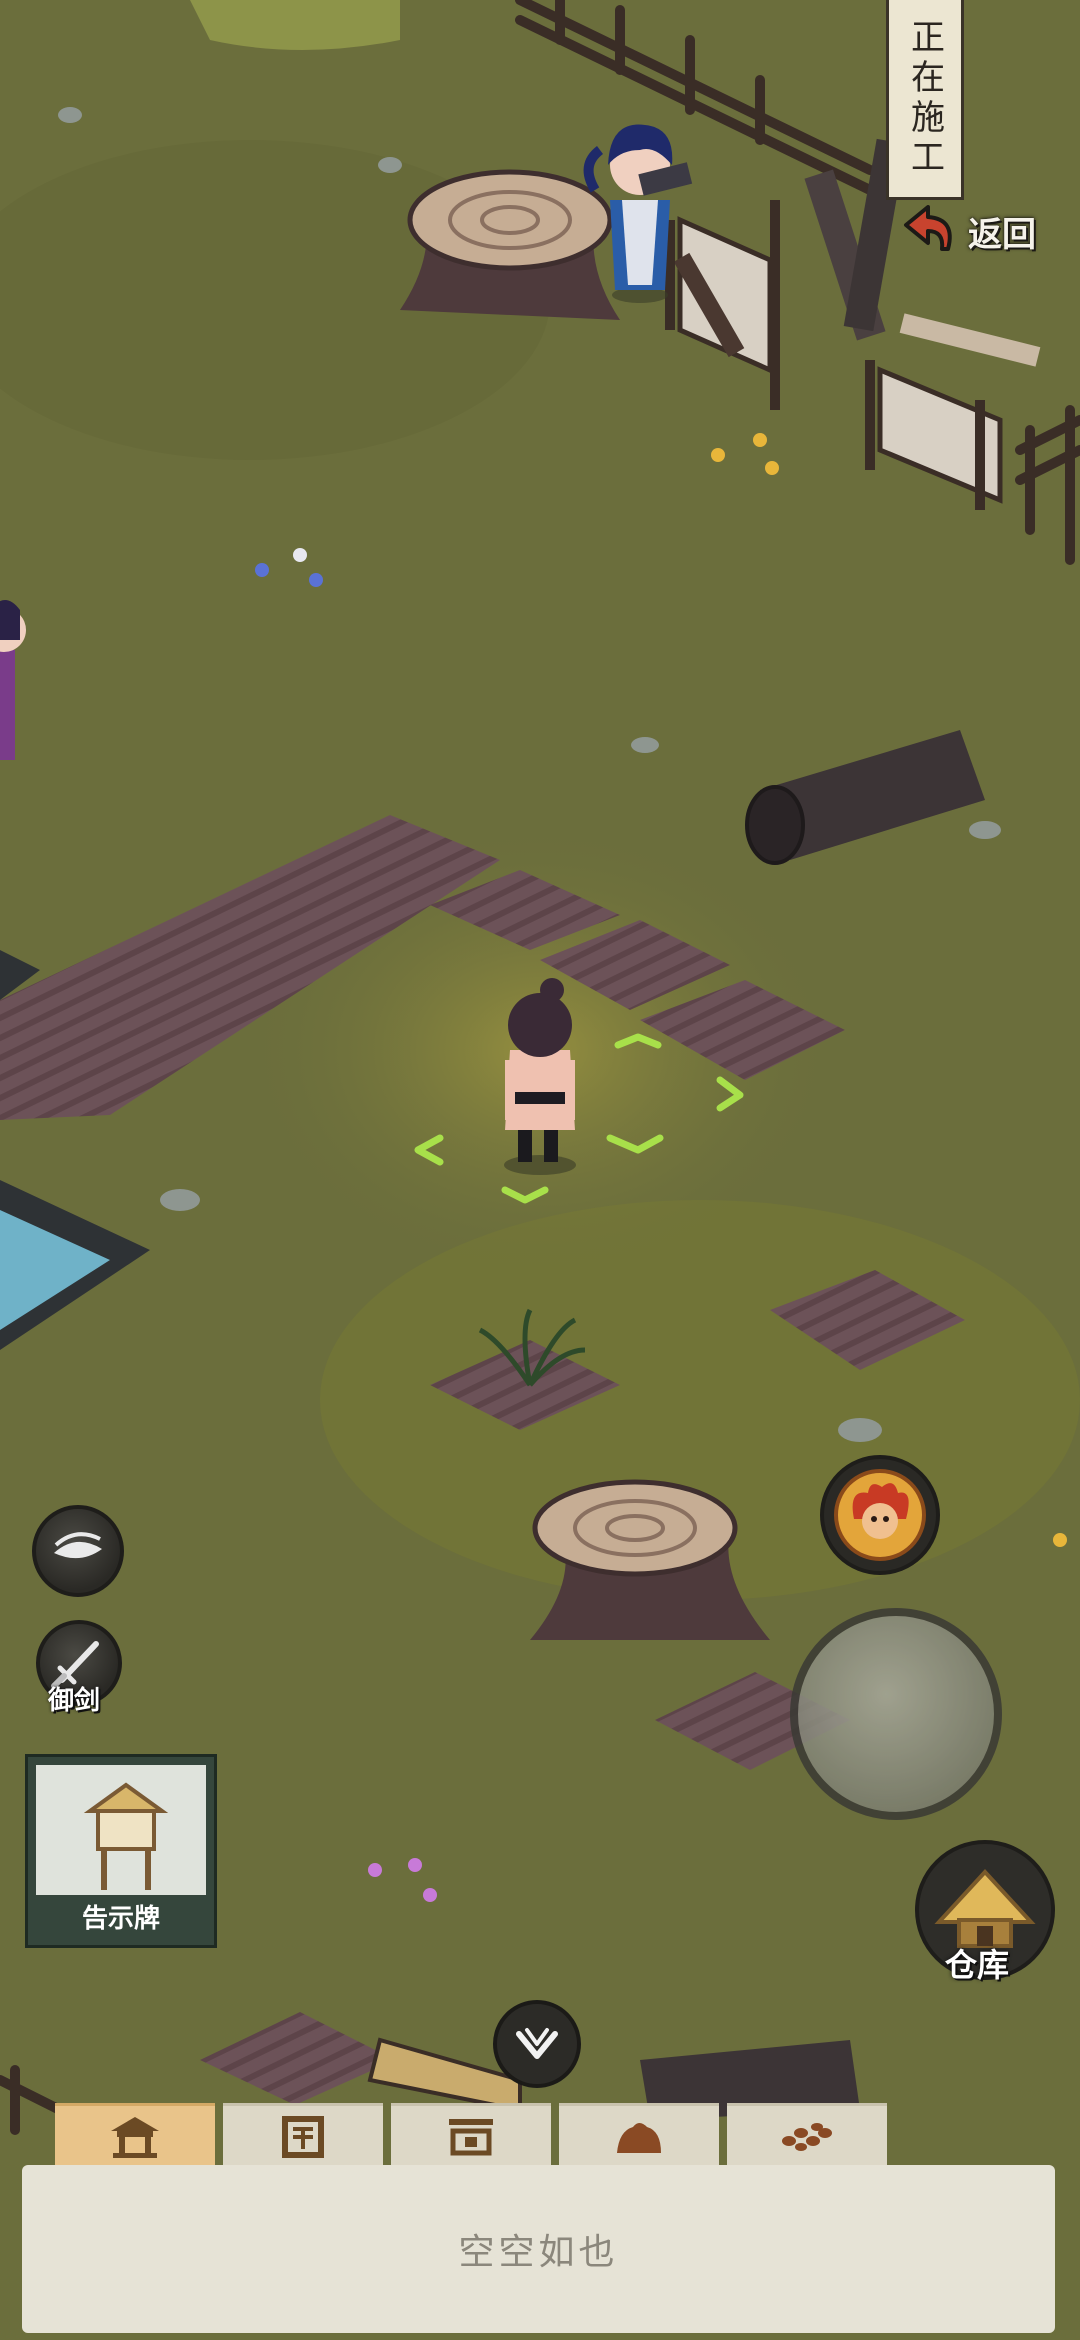 This screenshot has height=2340, width=1080. I want to click on back-button-label: 返回, so click(1002, 234).